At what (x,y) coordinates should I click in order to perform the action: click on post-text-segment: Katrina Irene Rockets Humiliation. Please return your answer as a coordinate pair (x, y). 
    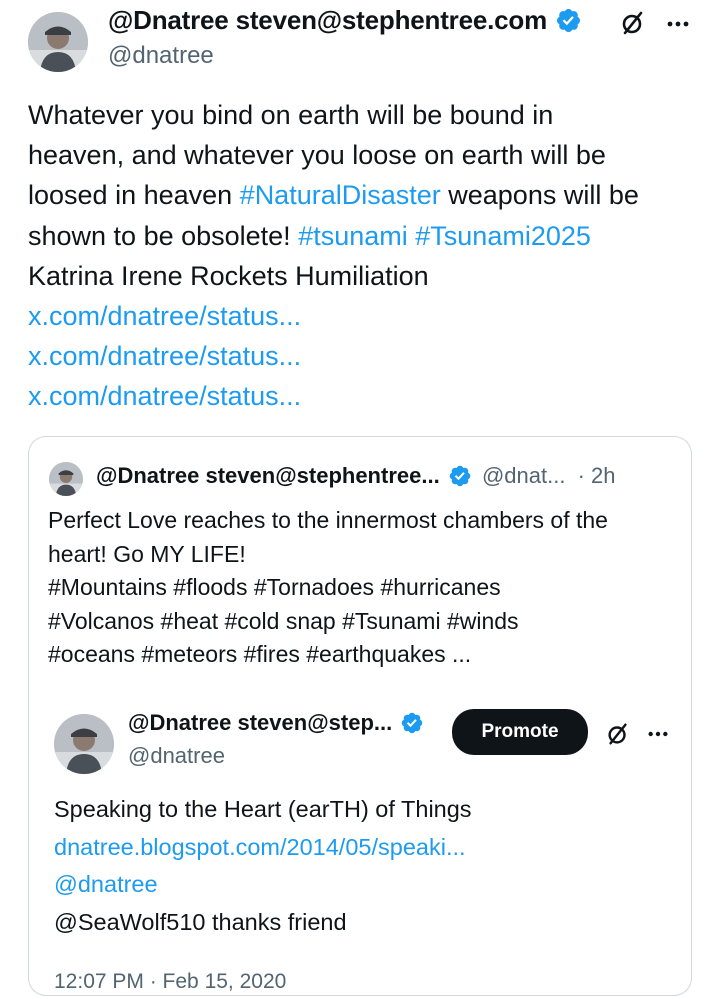
    Looking at the image, I should click on (228, 275).